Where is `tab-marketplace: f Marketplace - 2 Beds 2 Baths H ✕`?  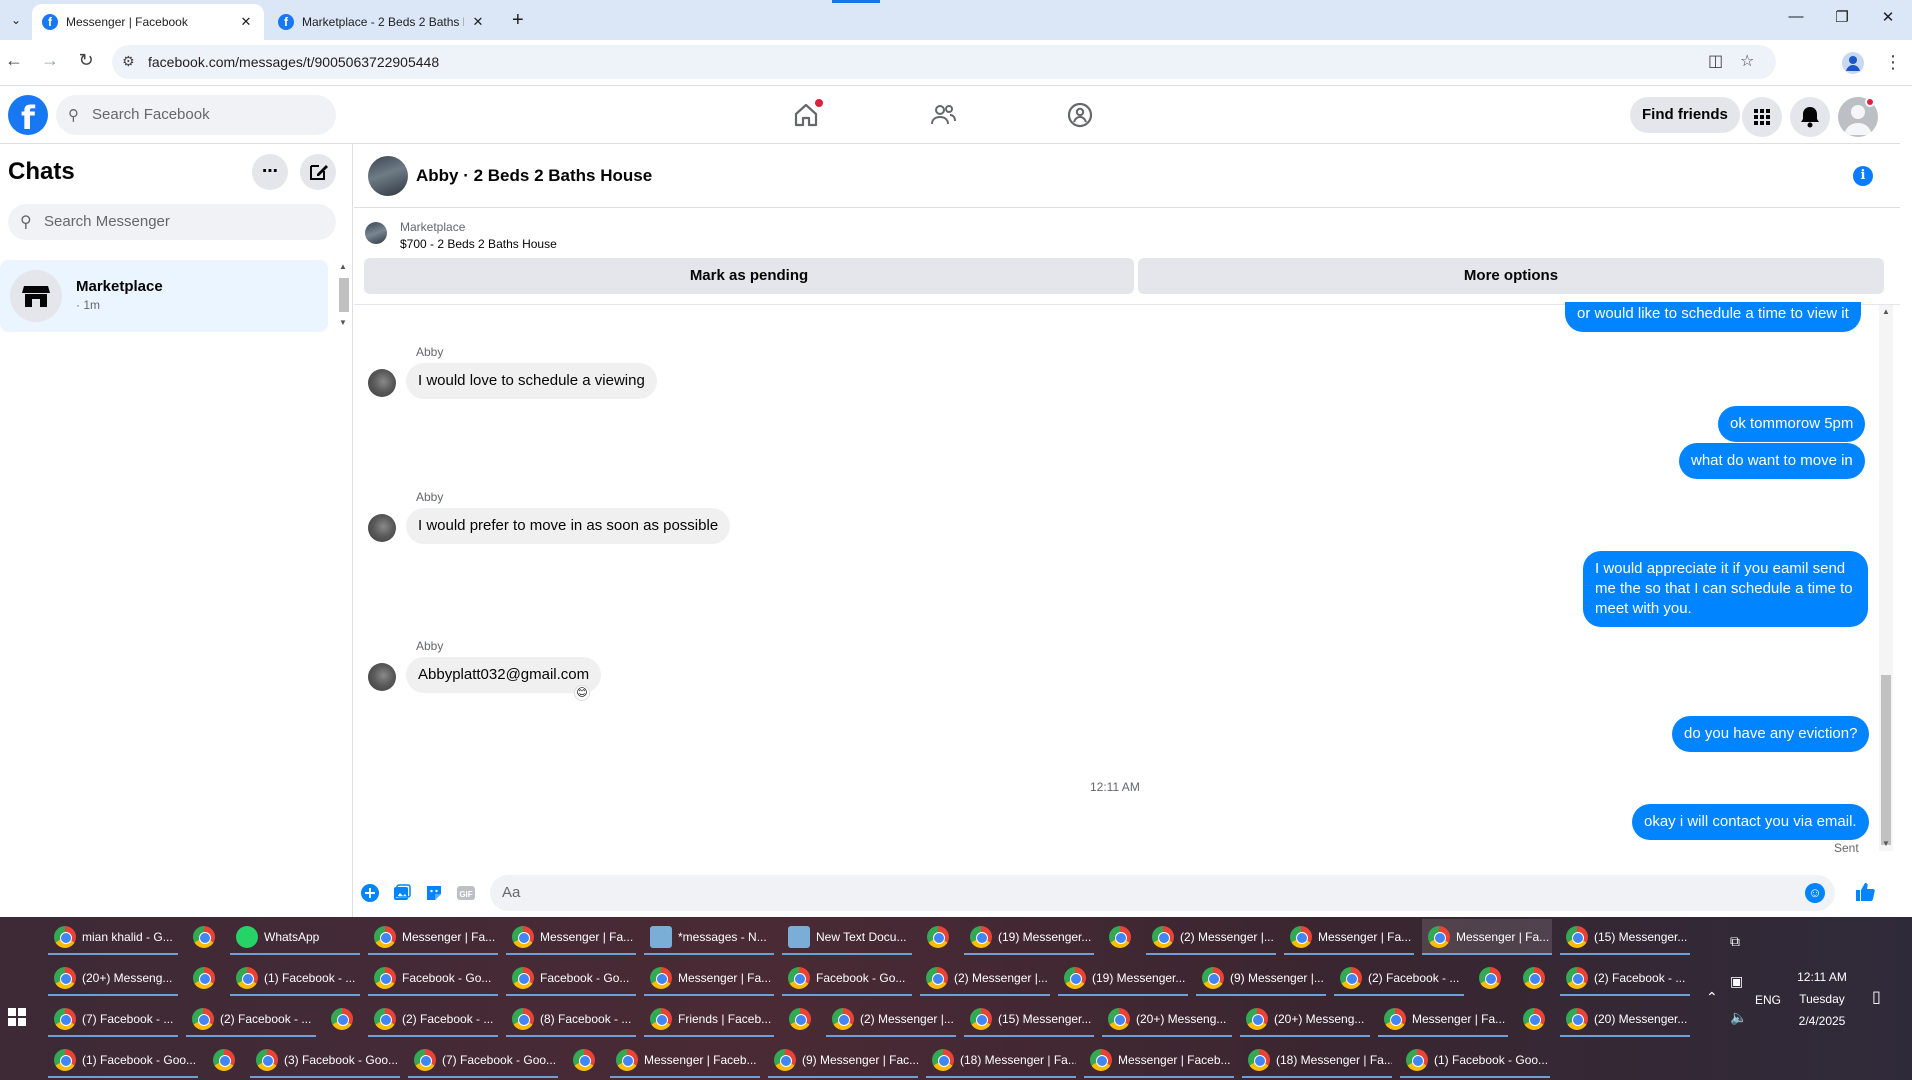 tab-marketplace: f Marketplace - 2 Beds 2 Baths H ✕ is located at coordinates (382, 22).